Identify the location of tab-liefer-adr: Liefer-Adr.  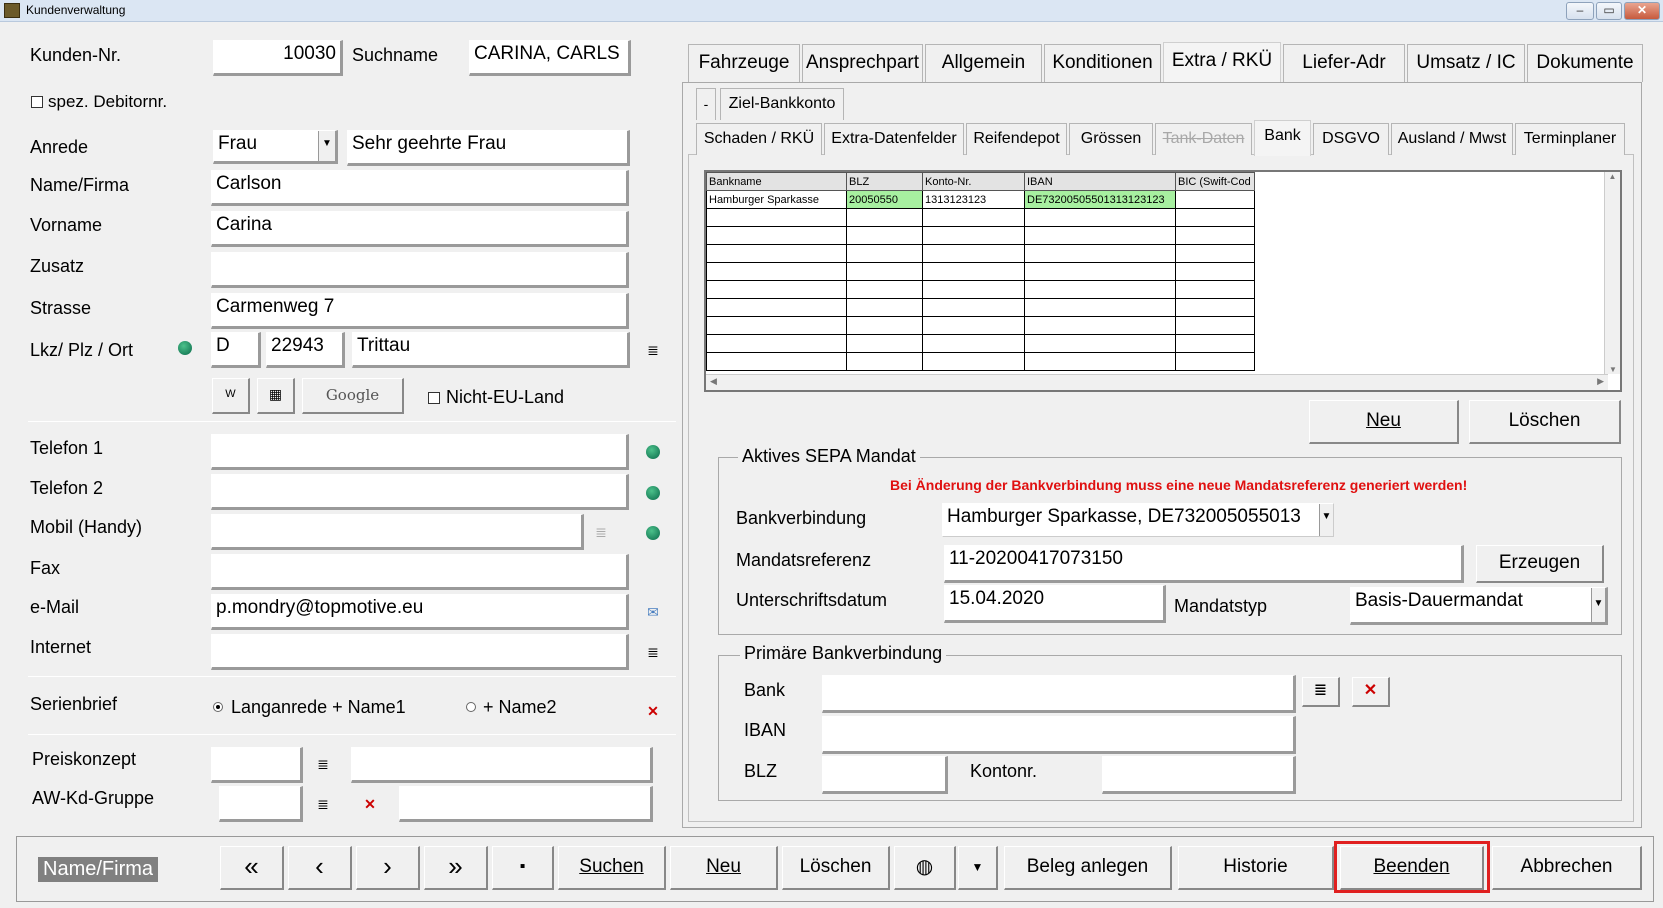
(1344, 63).